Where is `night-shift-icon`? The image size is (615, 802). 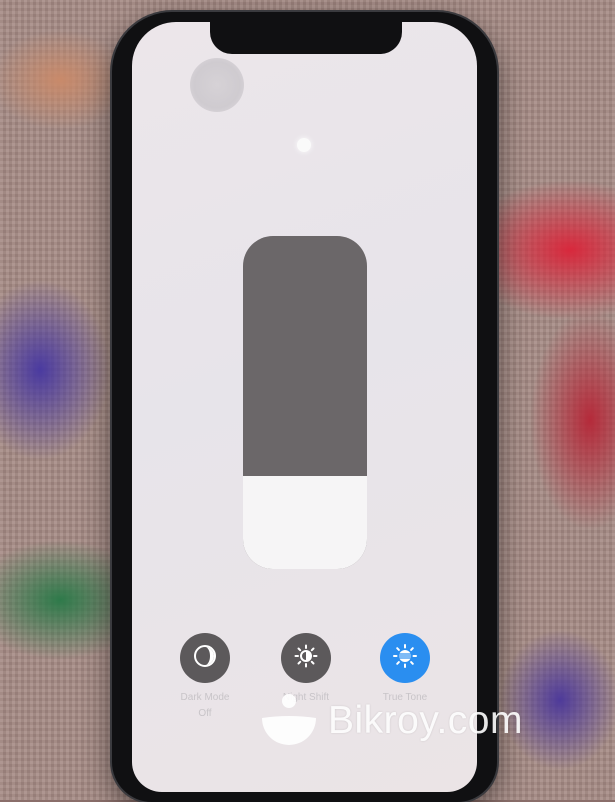 night-shift-icon is located at coordinates (306, 658).